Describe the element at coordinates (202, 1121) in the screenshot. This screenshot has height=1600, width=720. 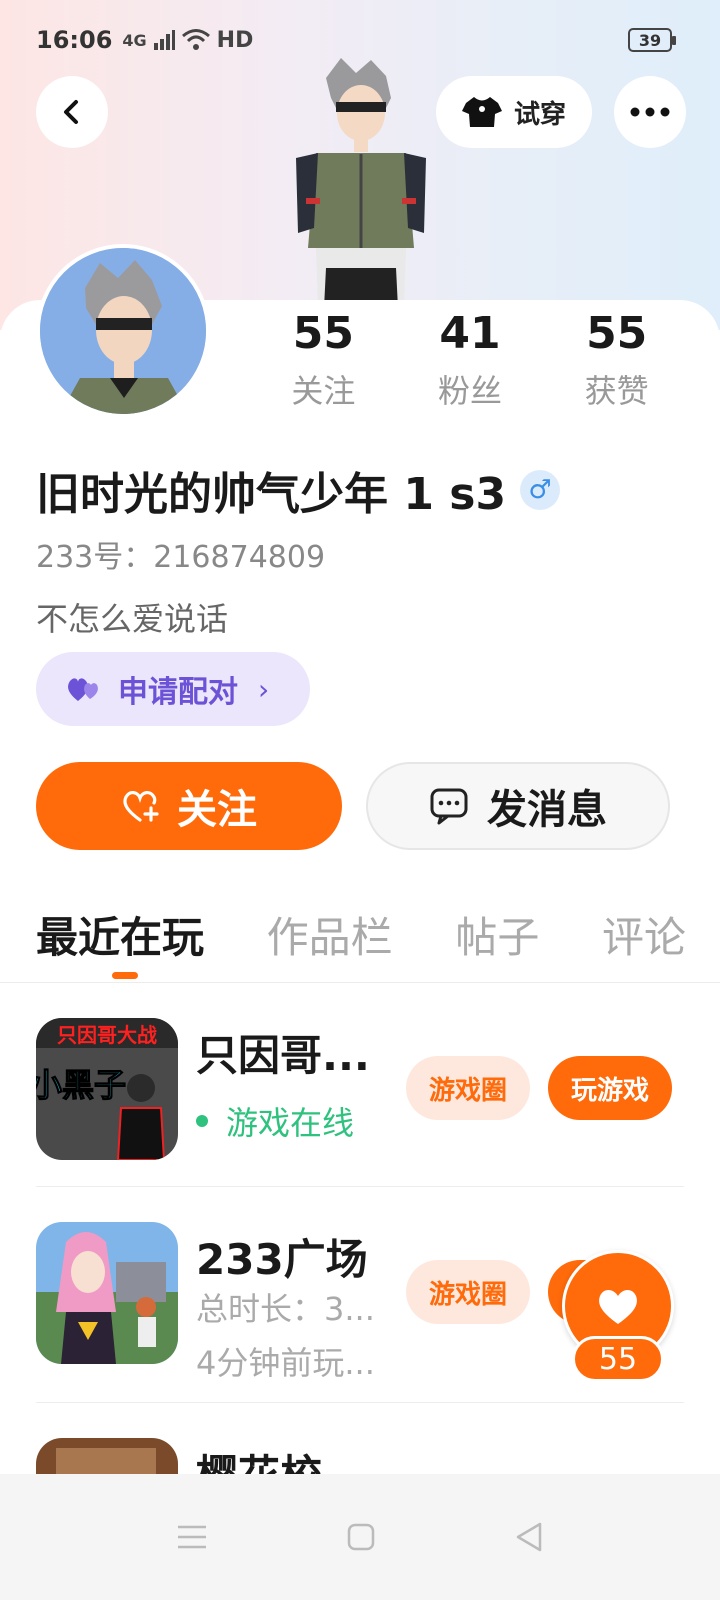
I see `online-dot-icon` at that location.